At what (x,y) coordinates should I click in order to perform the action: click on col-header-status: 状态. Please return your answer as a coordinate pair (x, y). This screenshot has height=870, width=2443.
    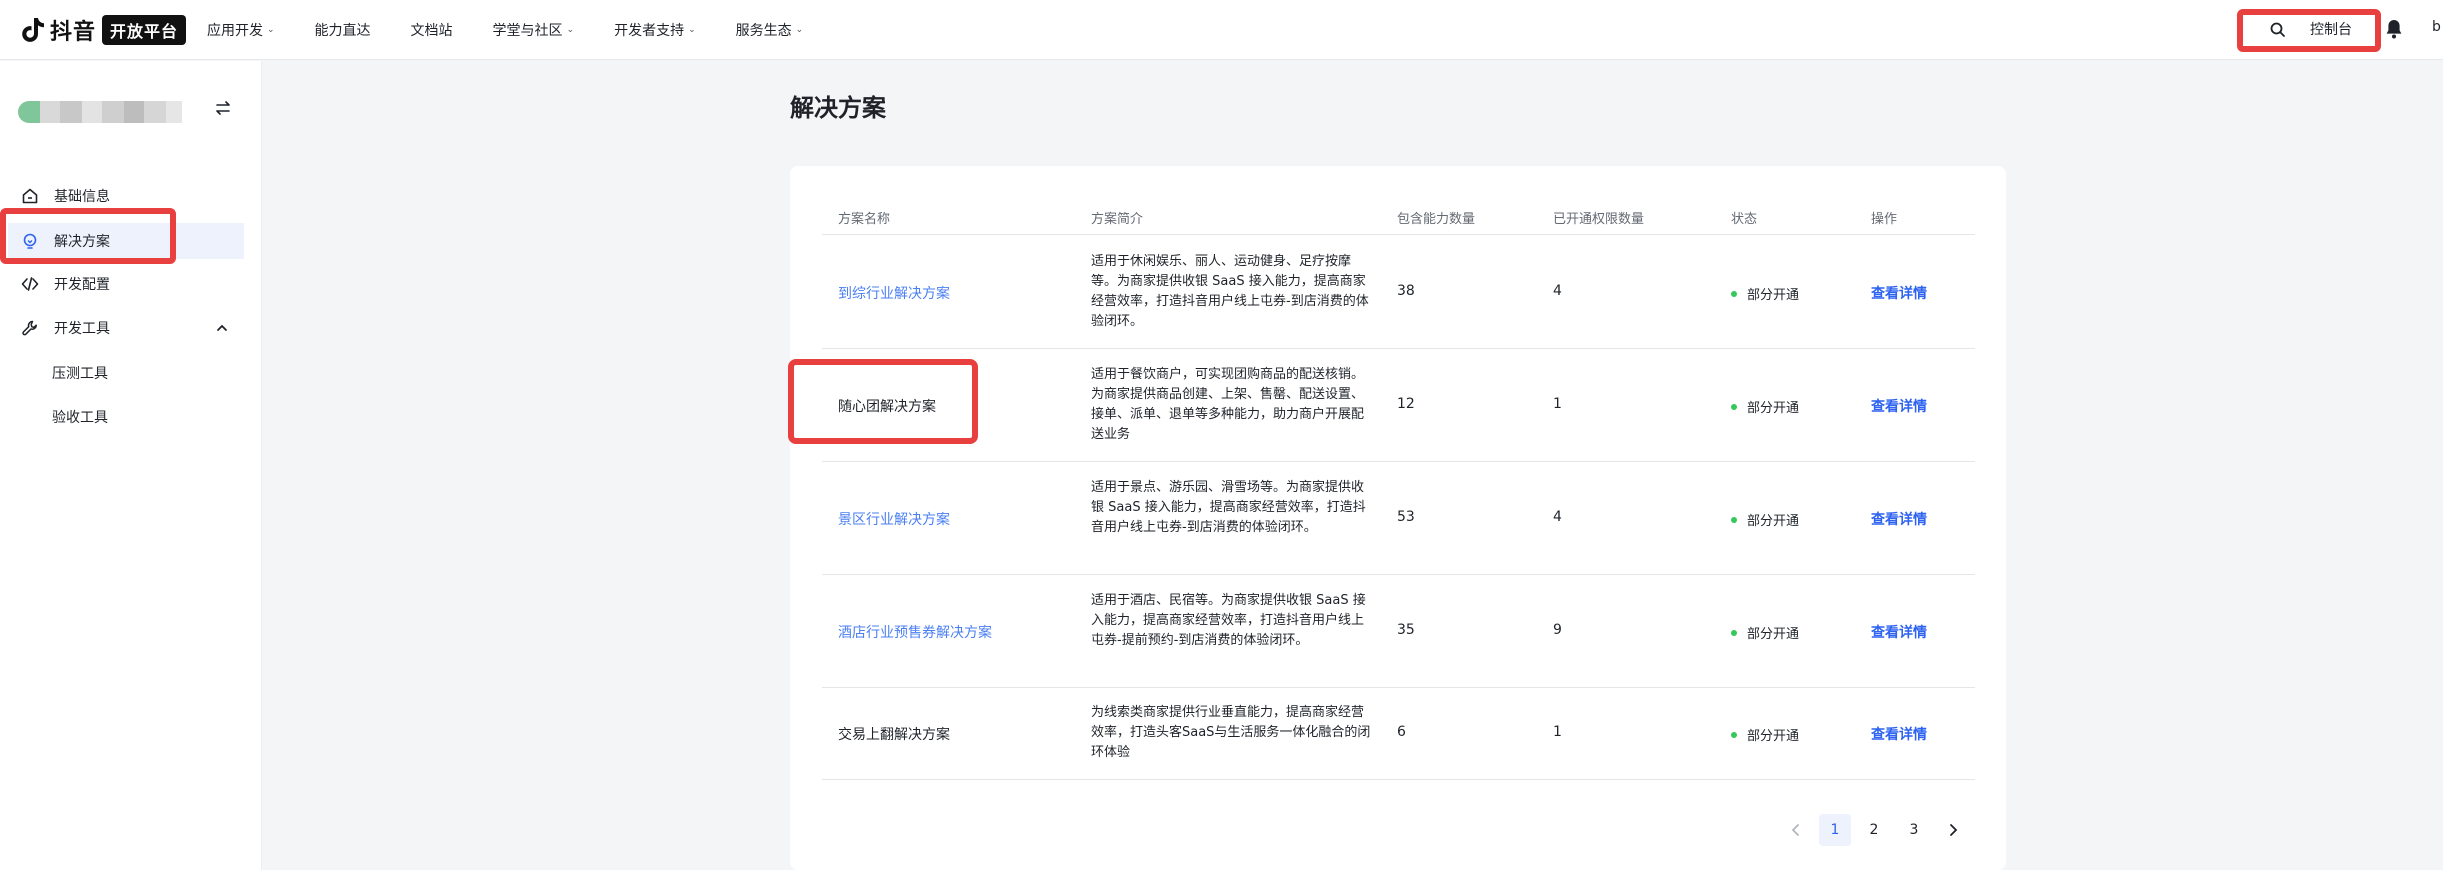
    Looking at the image, I should click on (1744, 219).